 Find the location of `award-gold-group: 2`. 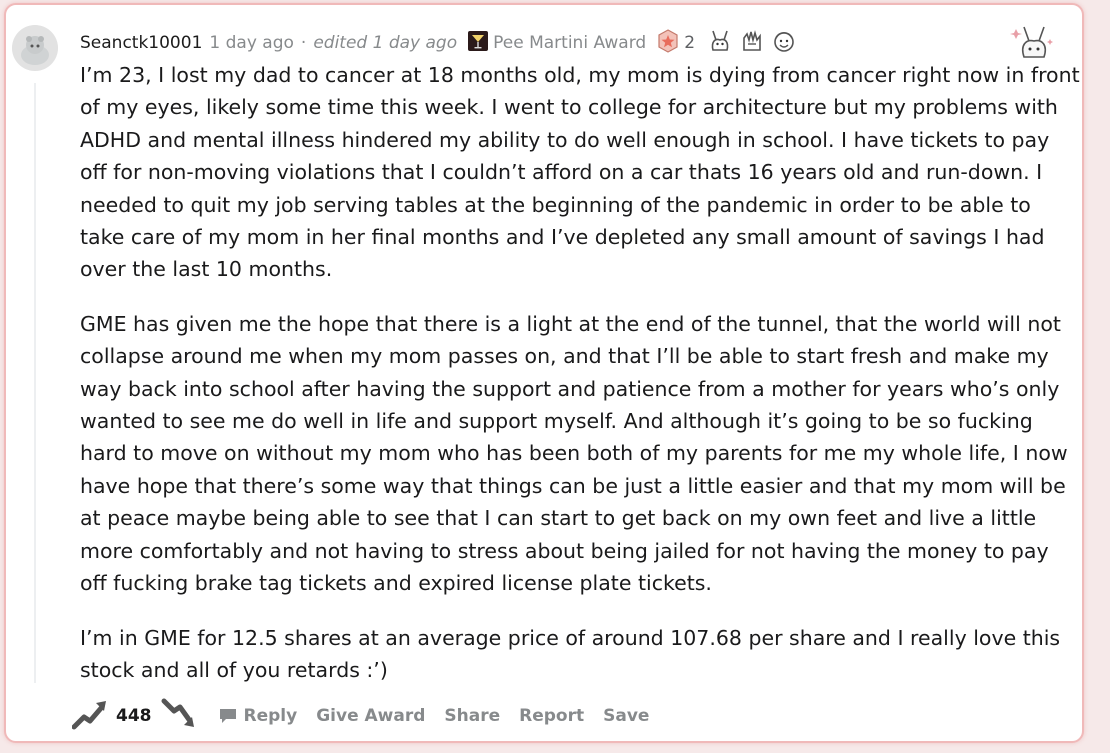

award-gold-group: 2 is located at coordinates (678, 43).